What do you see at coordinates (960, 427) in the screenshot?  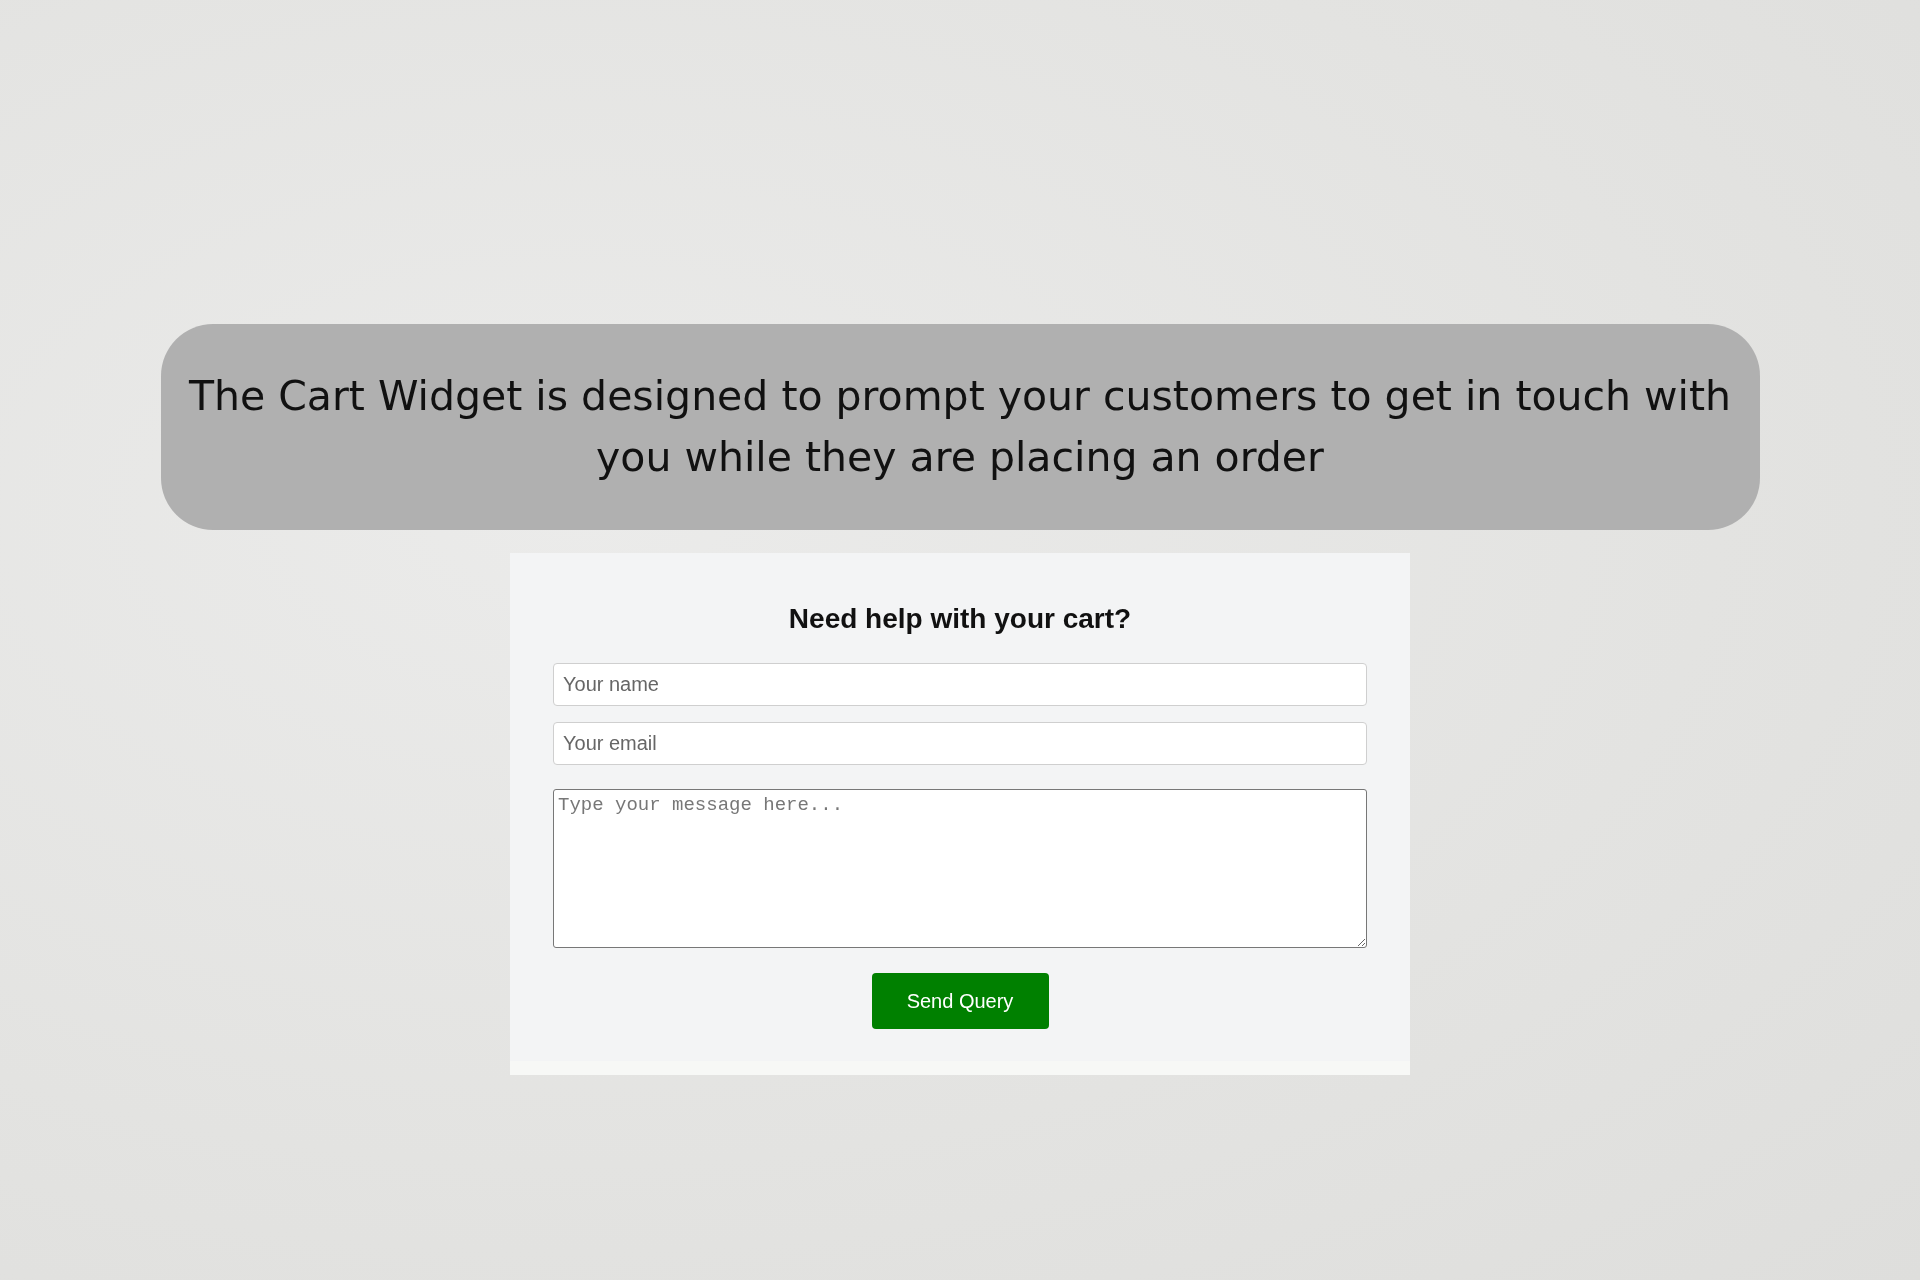 I see `caption-text: The Cart Widget is designed to prompt your customers to get in touch with you while they are placing an order` at bounding box center [960, 427].